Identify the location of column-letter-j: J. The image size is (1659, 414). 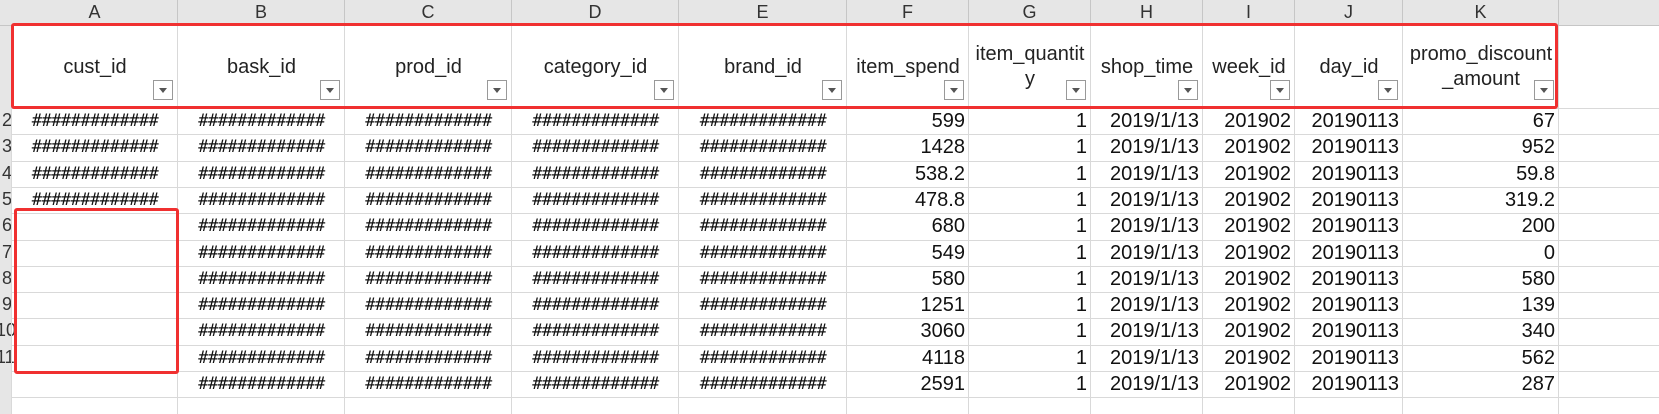
(1349, 12).